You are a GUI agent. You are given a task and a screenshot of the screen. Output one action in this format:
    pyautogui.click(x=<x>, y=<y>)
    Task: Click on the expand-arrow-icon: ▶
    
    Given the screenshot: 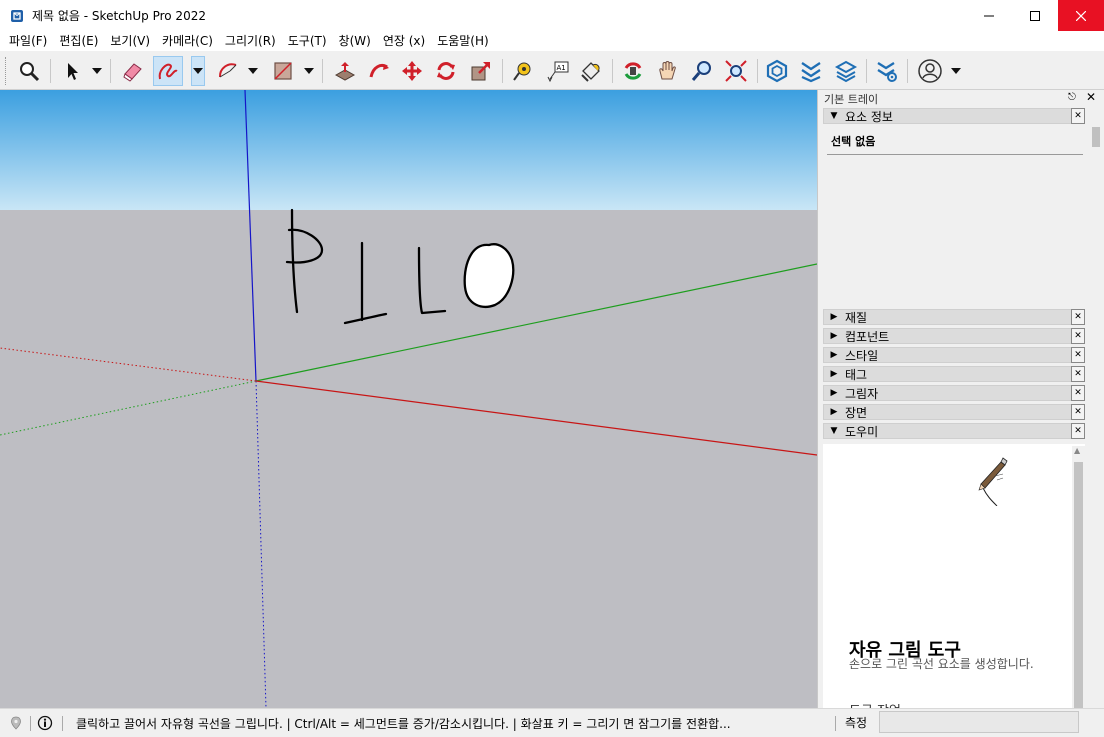 What is the action you would take?
    pyautogui.click(x=834, y=374)
    